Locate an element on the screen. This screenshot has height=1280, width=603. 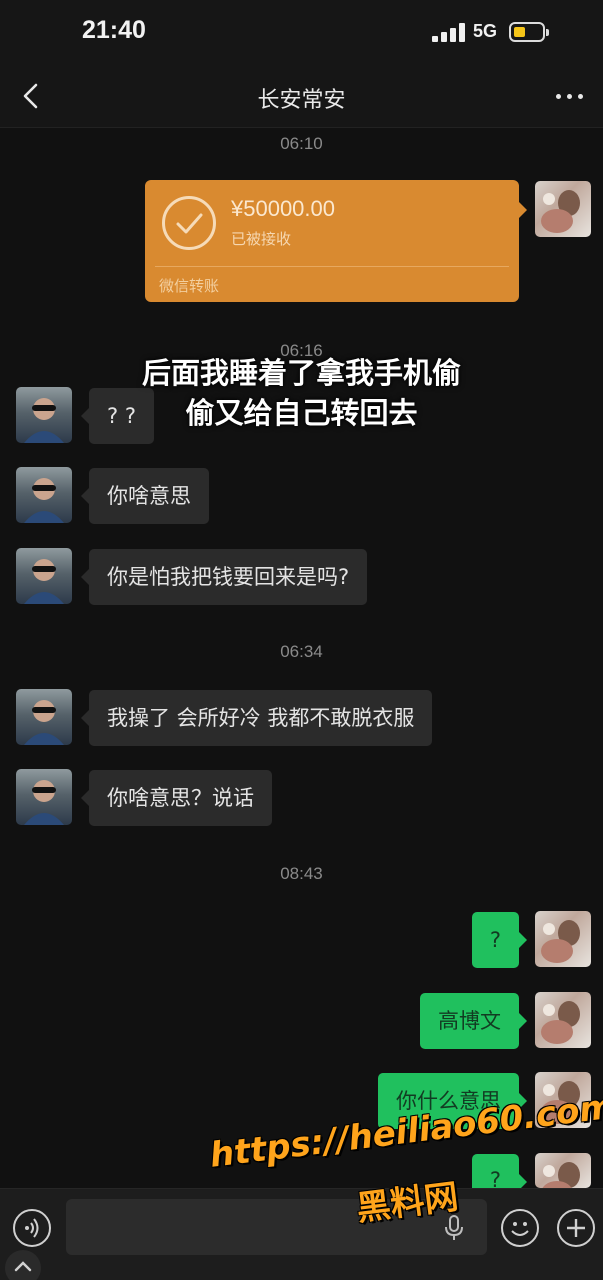
timestamp: 06:34 is located at coordinates (301, 651).